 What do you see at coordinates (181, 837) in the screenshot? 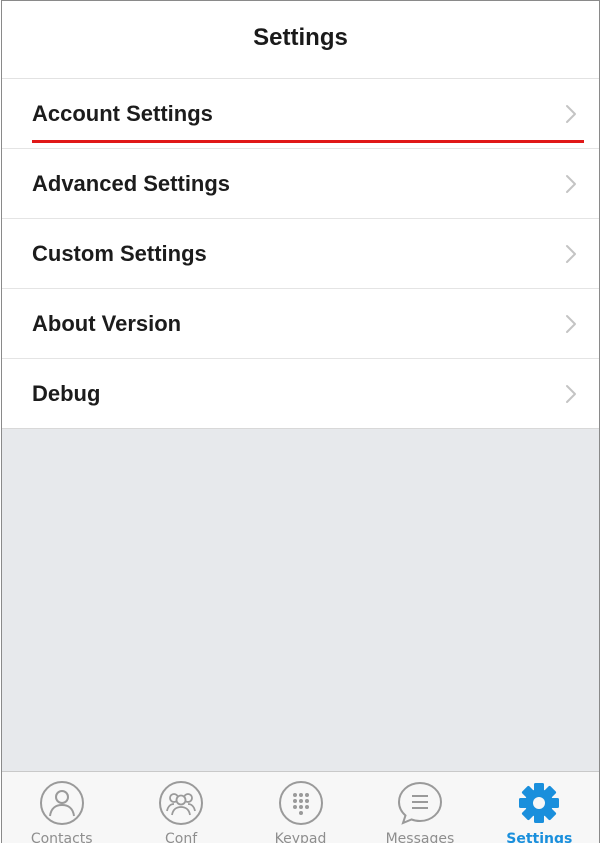
I see `tab-label: Conf` at bounding box center [181, 837].